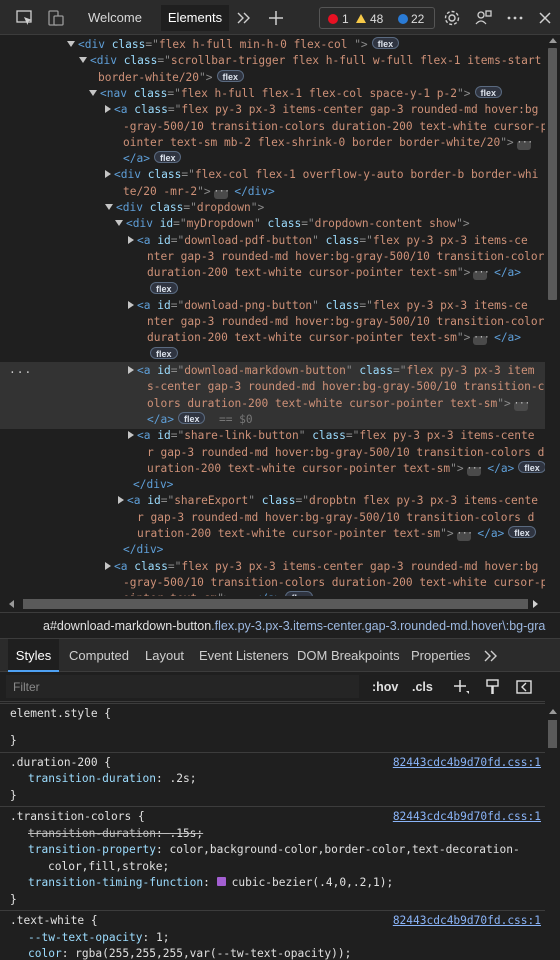 The height and width of the screenshot is (960, 560). I want to click on property-name: transition-timing-function, so click(115, 882).